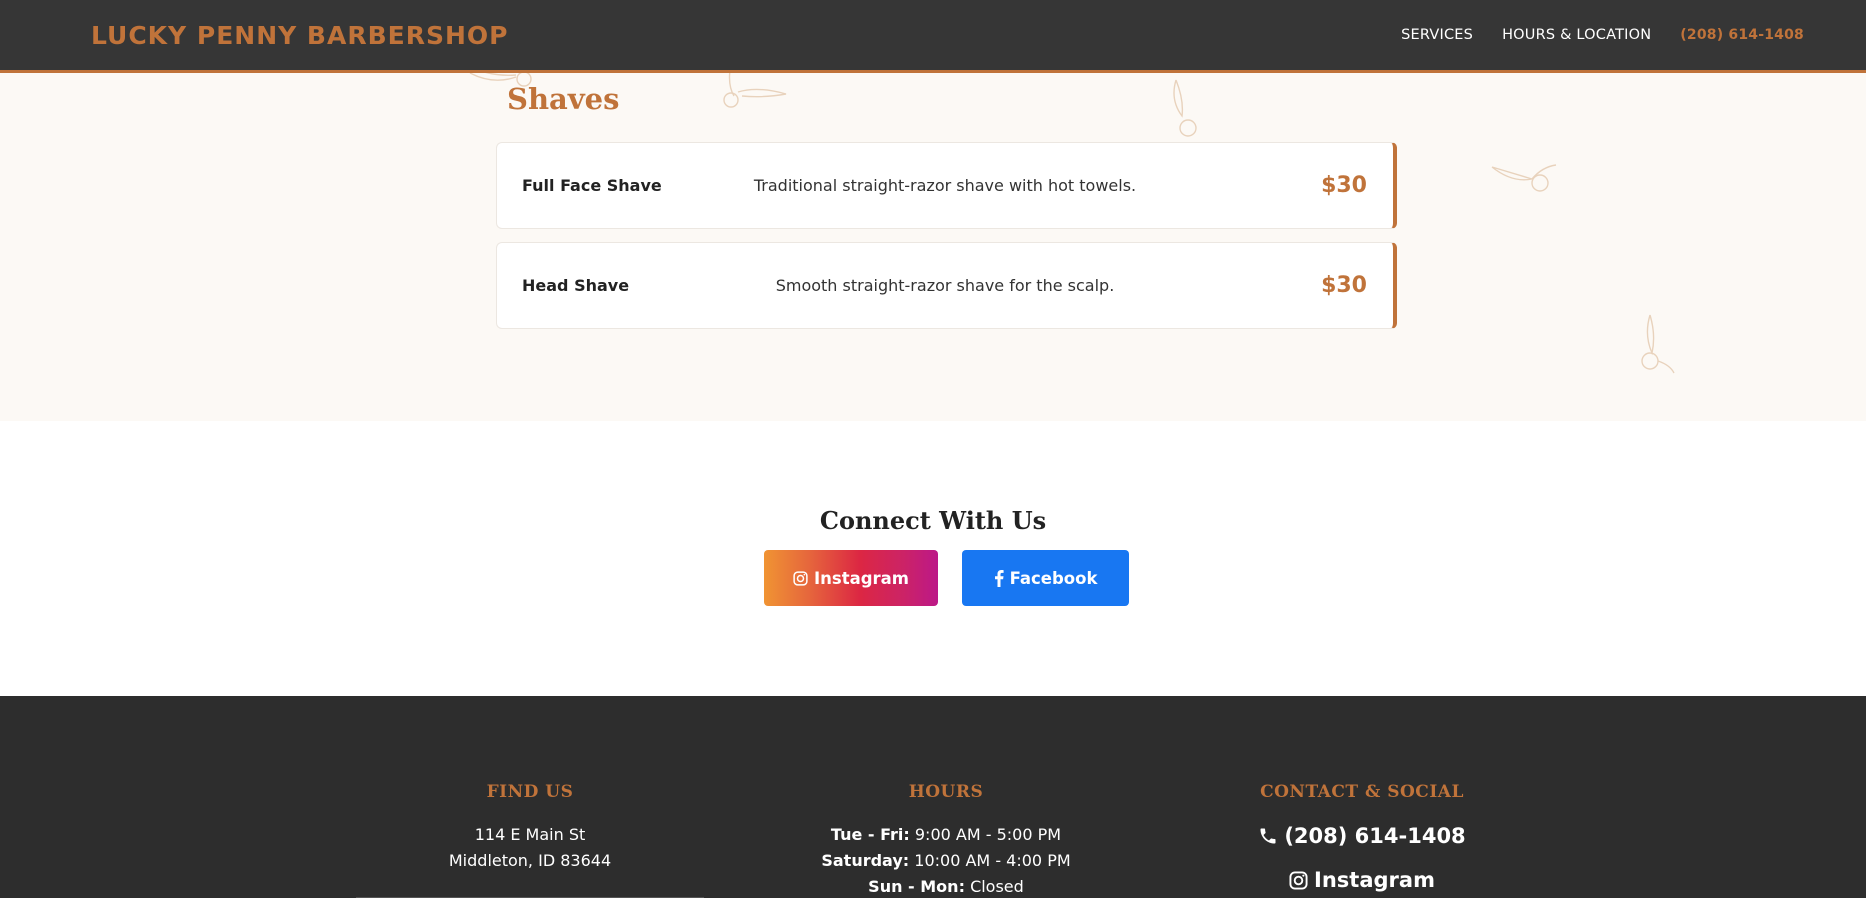 This screenshot has width=1866, height=898. I want to click on nav-phone: (208) 614-1408, so click(1742, 35).